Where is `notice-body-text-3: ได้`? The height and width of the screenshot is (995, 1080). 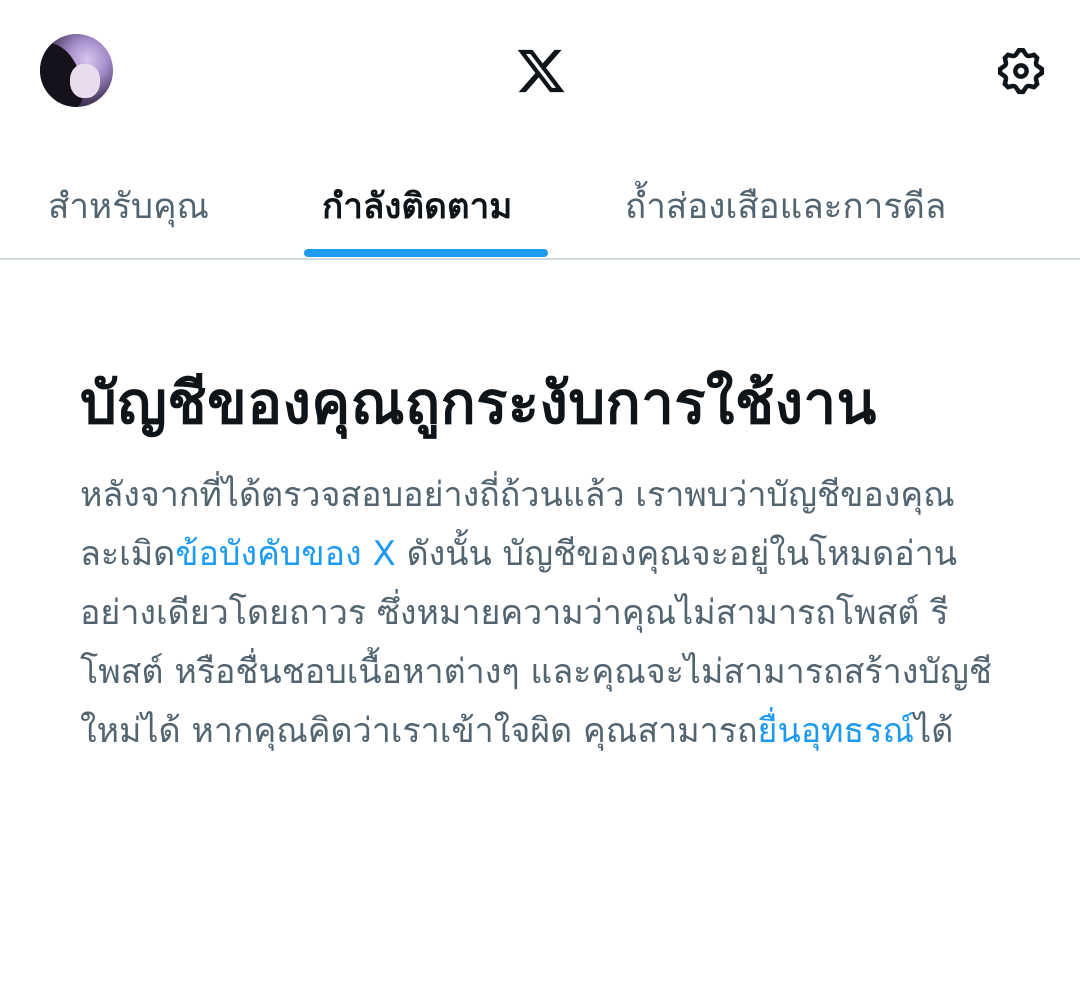
notice-body-text-3: ได้ is located at coordinates (934, 731).